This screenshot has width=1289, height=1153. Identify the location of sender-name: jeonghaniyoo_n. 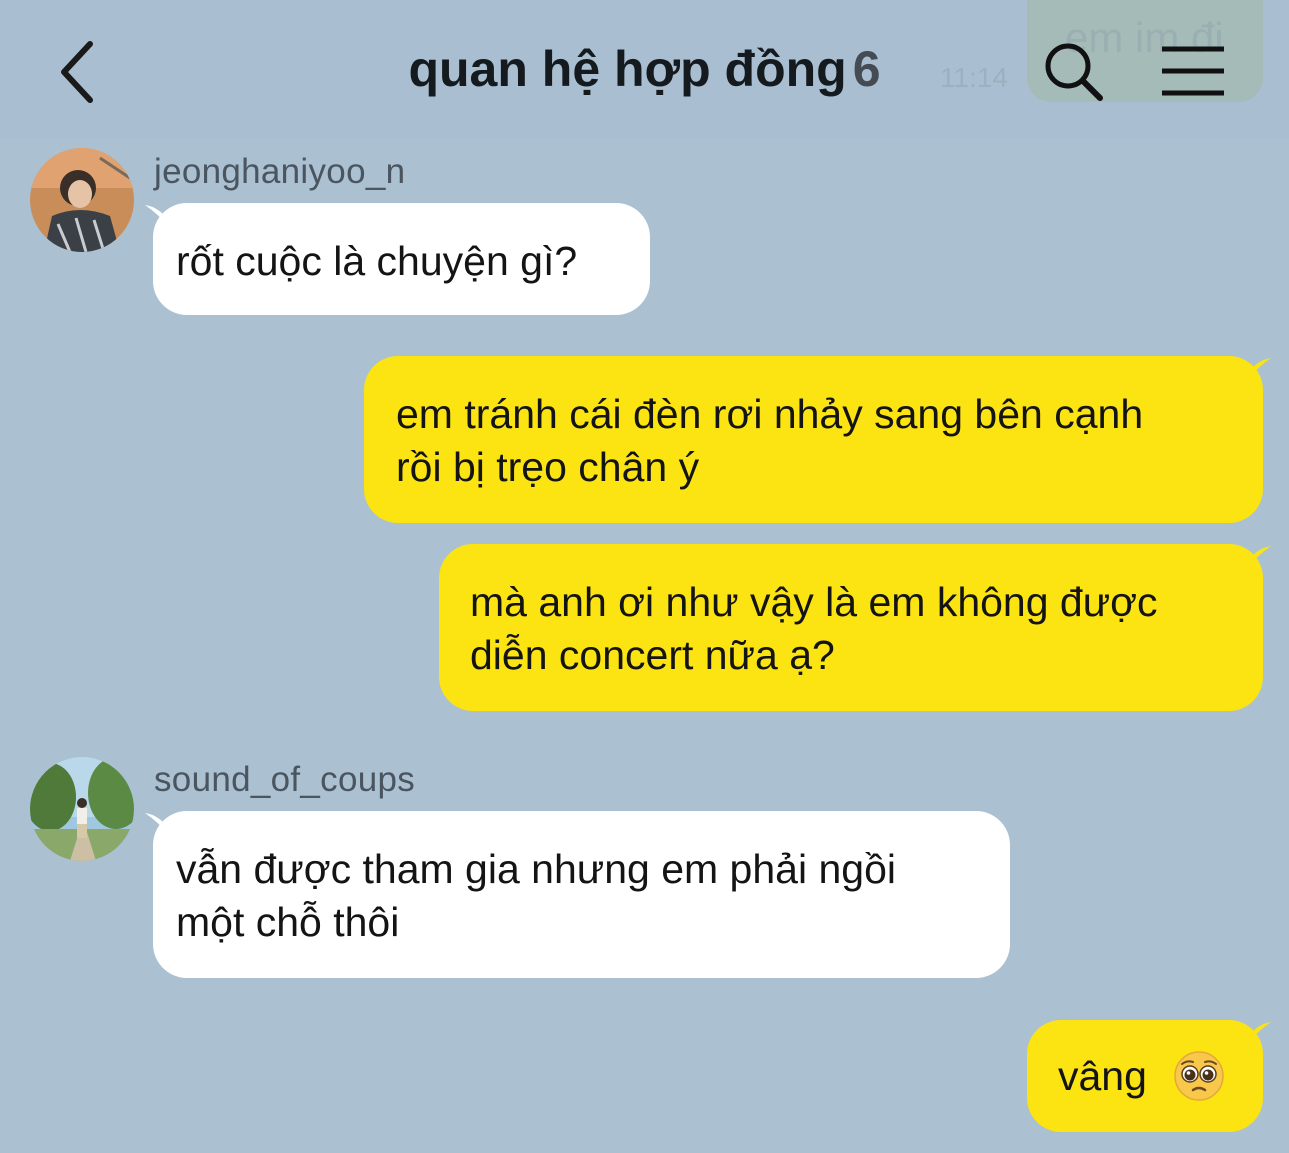
(280, 171).